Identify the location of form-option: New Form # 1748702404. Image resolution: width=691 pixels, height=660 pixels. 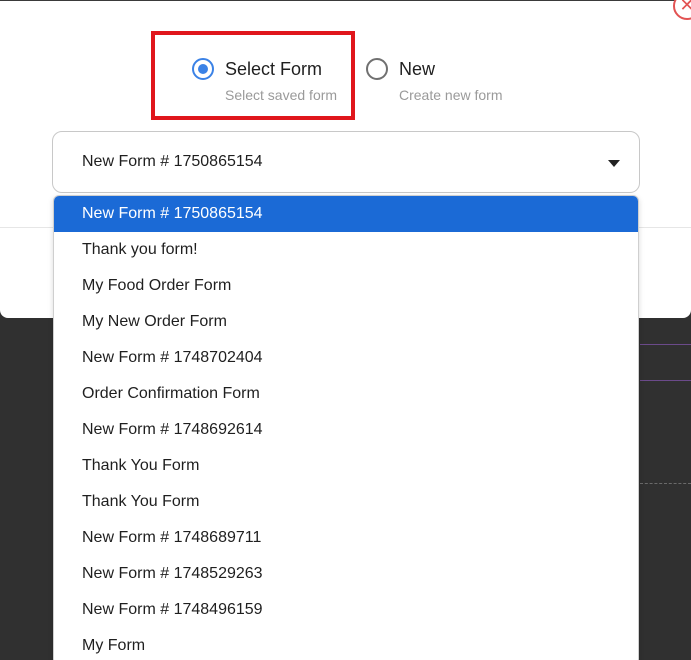
(346, 358).